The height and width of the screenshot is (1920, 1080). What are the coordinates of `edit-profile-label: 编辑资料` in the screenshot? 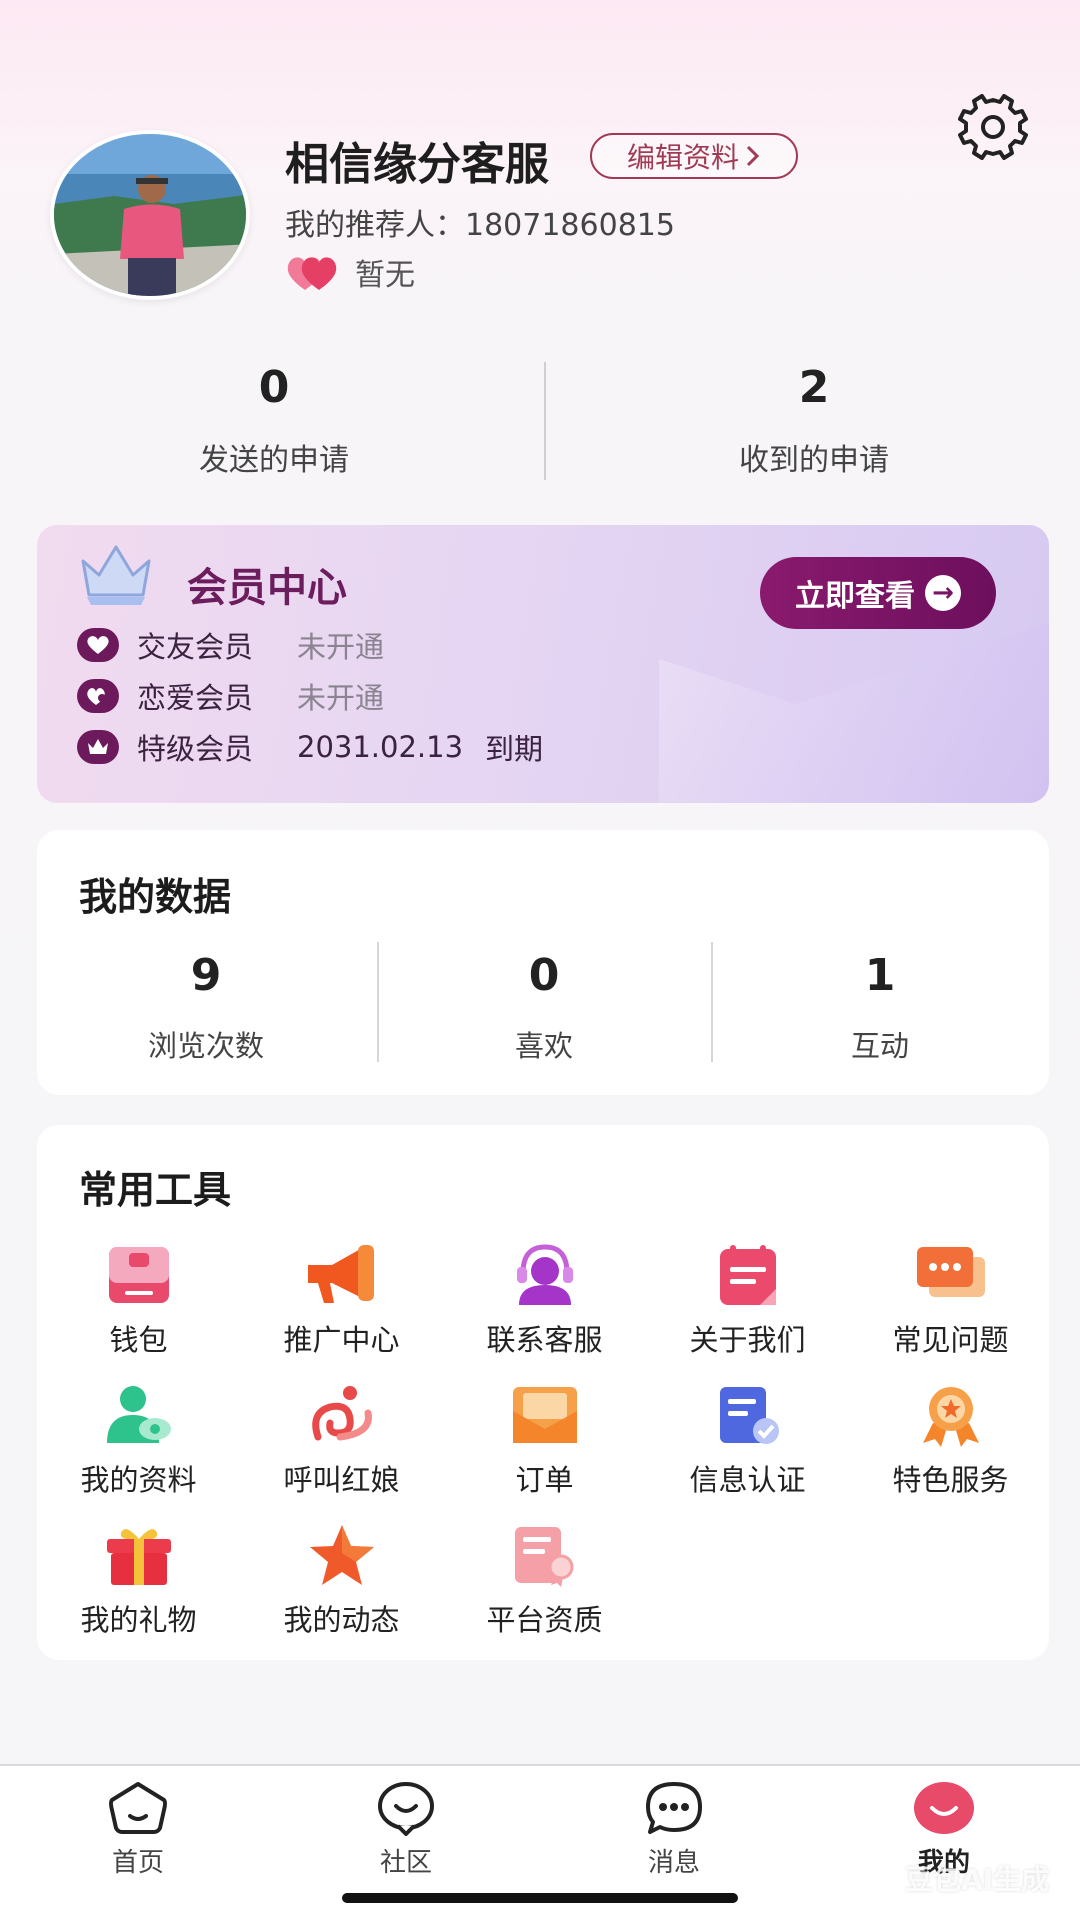 It's located at (682, 157).